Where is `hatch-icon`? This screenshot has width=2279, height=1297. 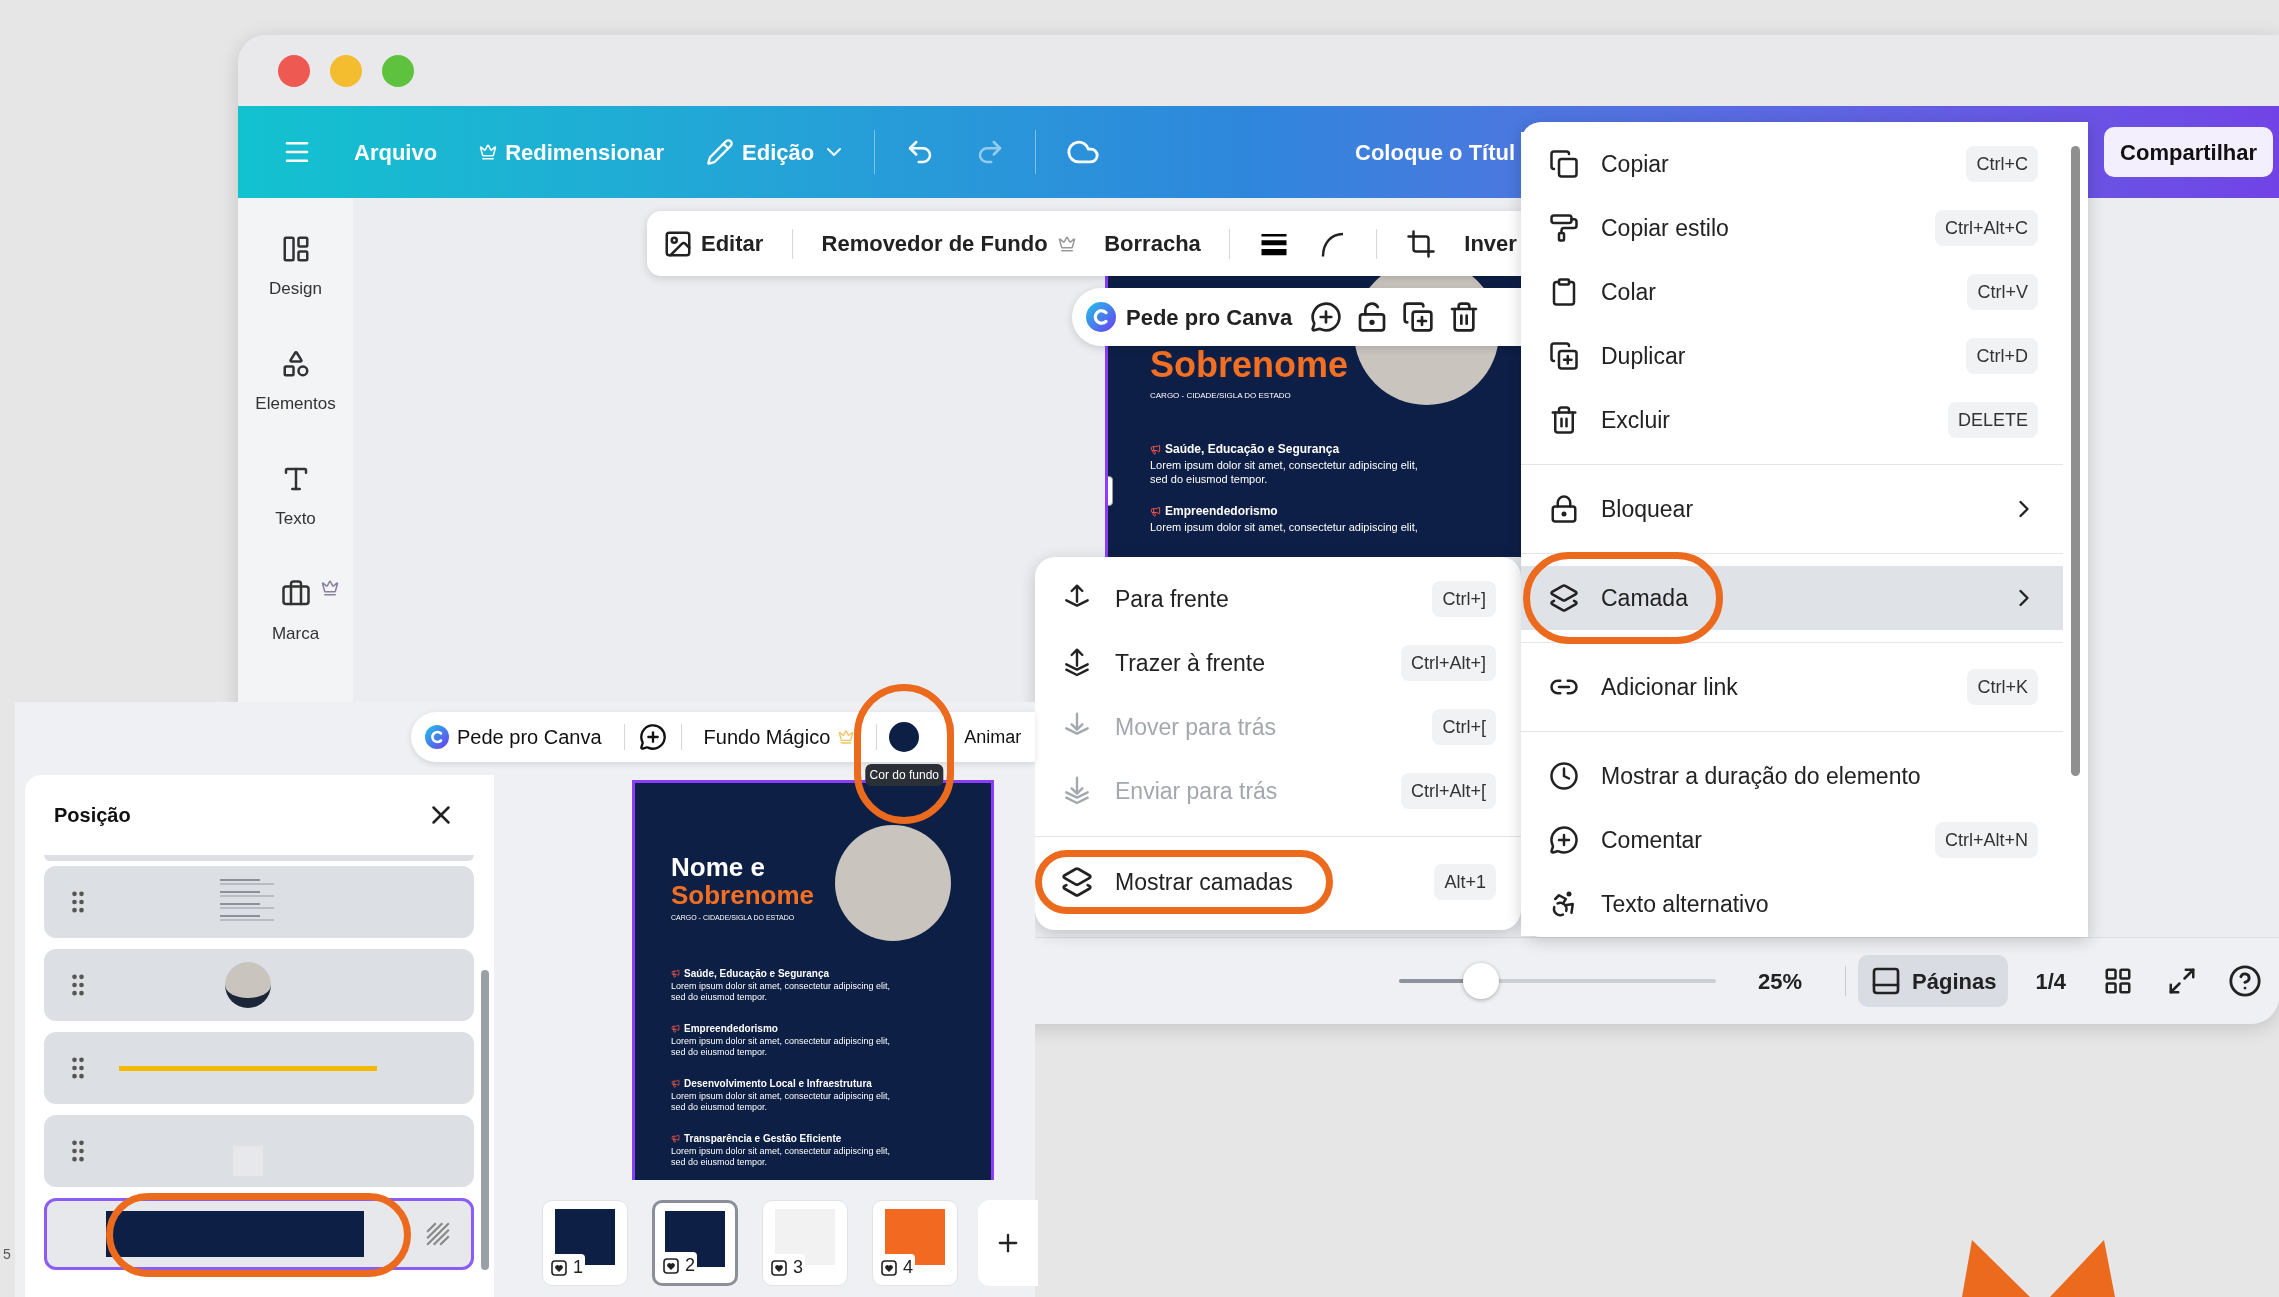 hatch-icon is located at coordinates (438, 1234).